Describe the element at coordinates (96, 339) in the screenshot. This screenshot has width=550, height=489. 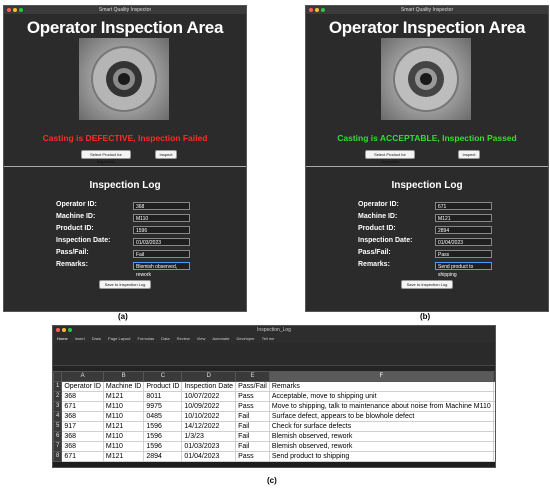
I see `tab-draw: Draw` at that location.